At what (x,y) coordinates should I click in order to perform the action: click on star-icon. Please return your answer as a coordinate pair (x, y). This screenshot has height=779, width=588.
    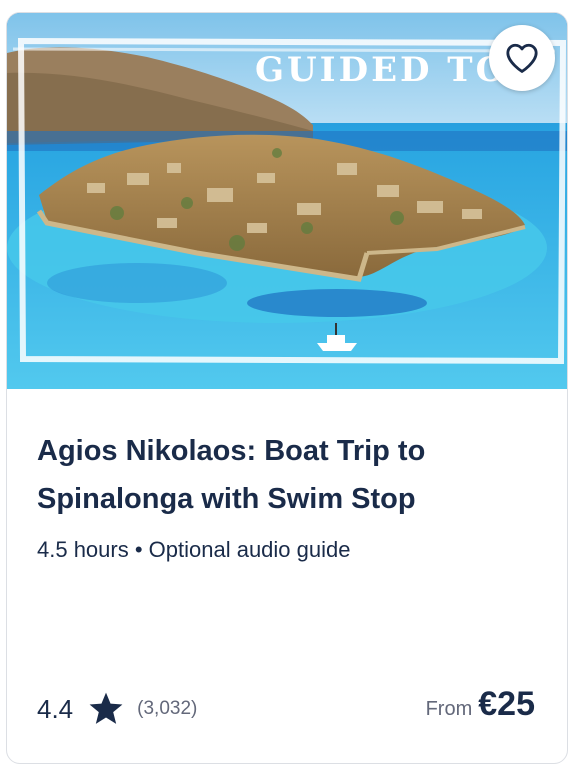
    Looking at the image, I should click on (106, 709).